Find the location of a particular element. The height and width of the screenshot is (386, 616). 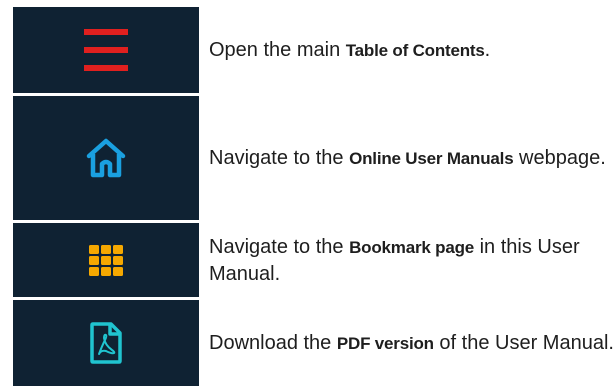

home-icon is located at coordinates (106, 158).